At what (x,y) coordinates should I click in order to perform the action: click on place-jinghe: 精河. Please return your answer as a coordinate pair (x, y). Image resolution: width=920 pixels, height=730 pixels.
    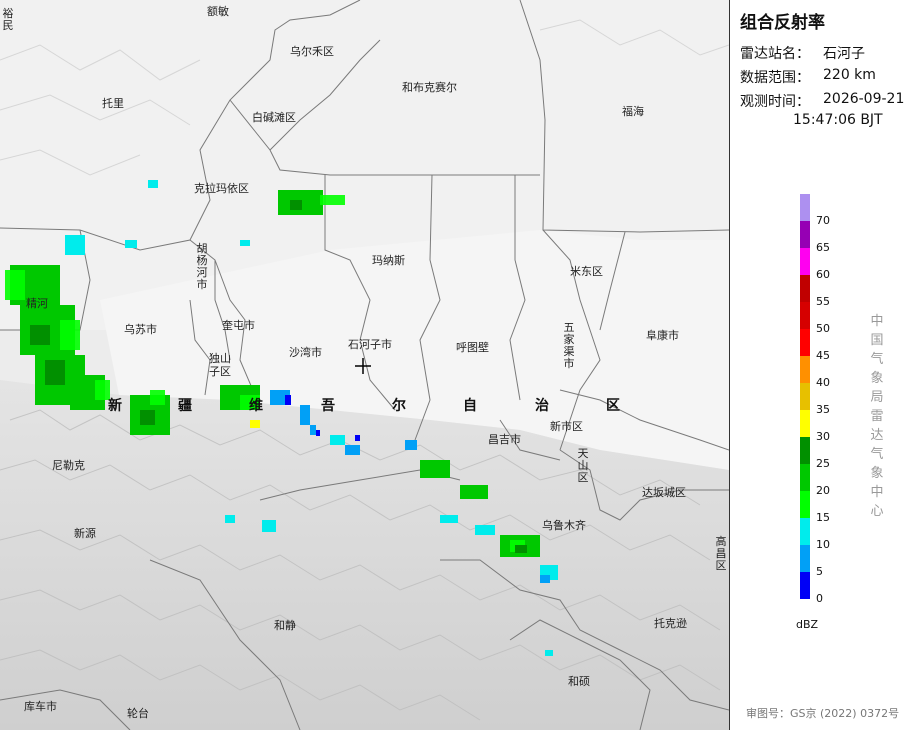
    Looking at the image, I should click on (37, 303).